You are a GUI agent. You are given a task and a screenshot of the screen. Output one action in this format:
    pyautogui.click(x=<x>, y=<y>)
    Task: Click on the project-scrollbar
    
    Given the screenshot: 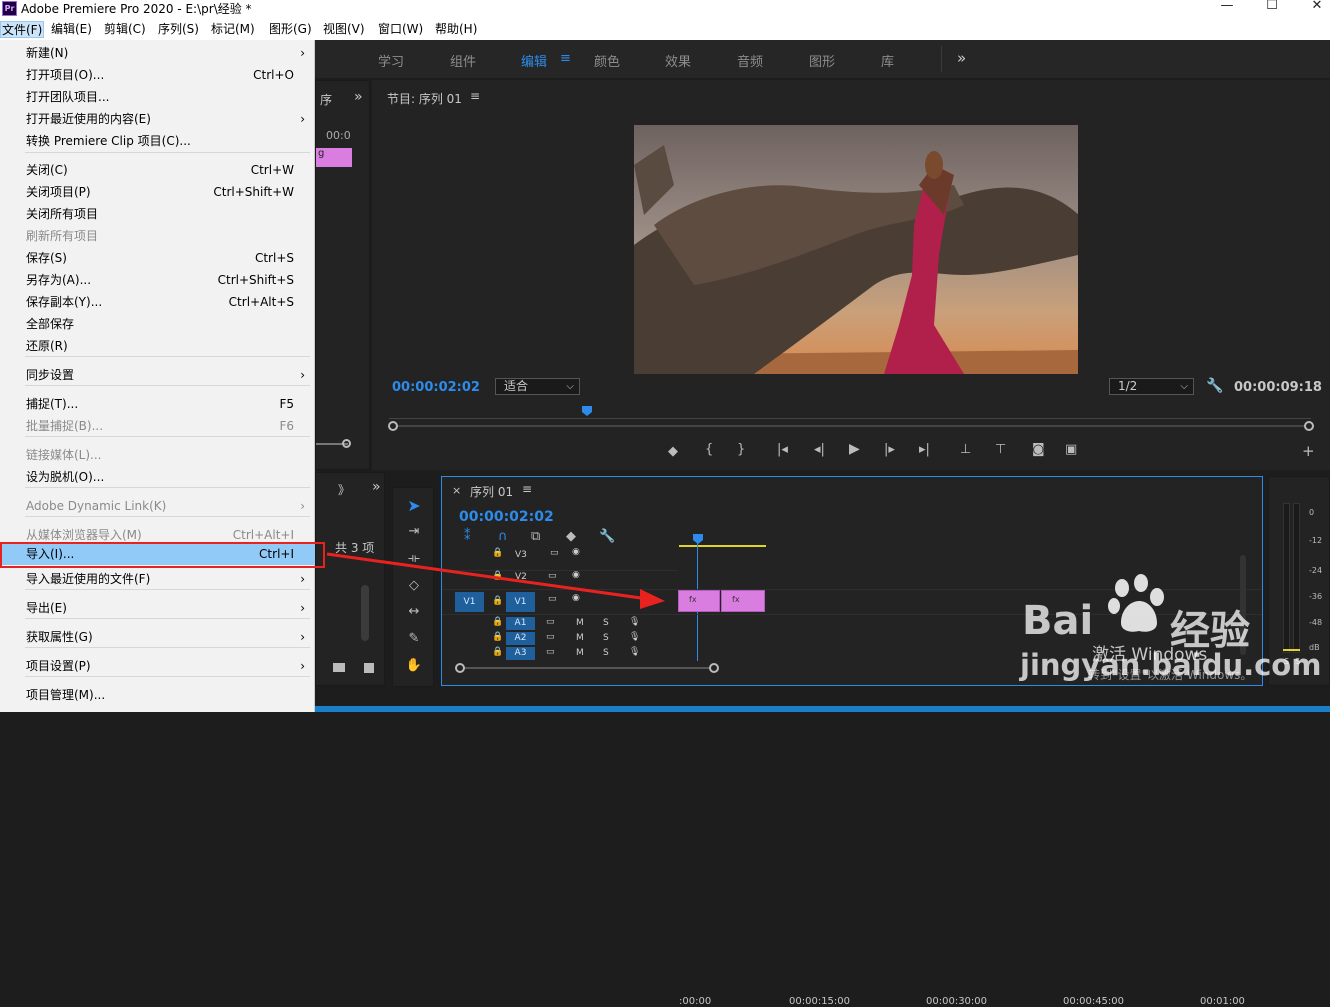 What is the action you would take?
    pyautogui.click(x=365, y=613)
    